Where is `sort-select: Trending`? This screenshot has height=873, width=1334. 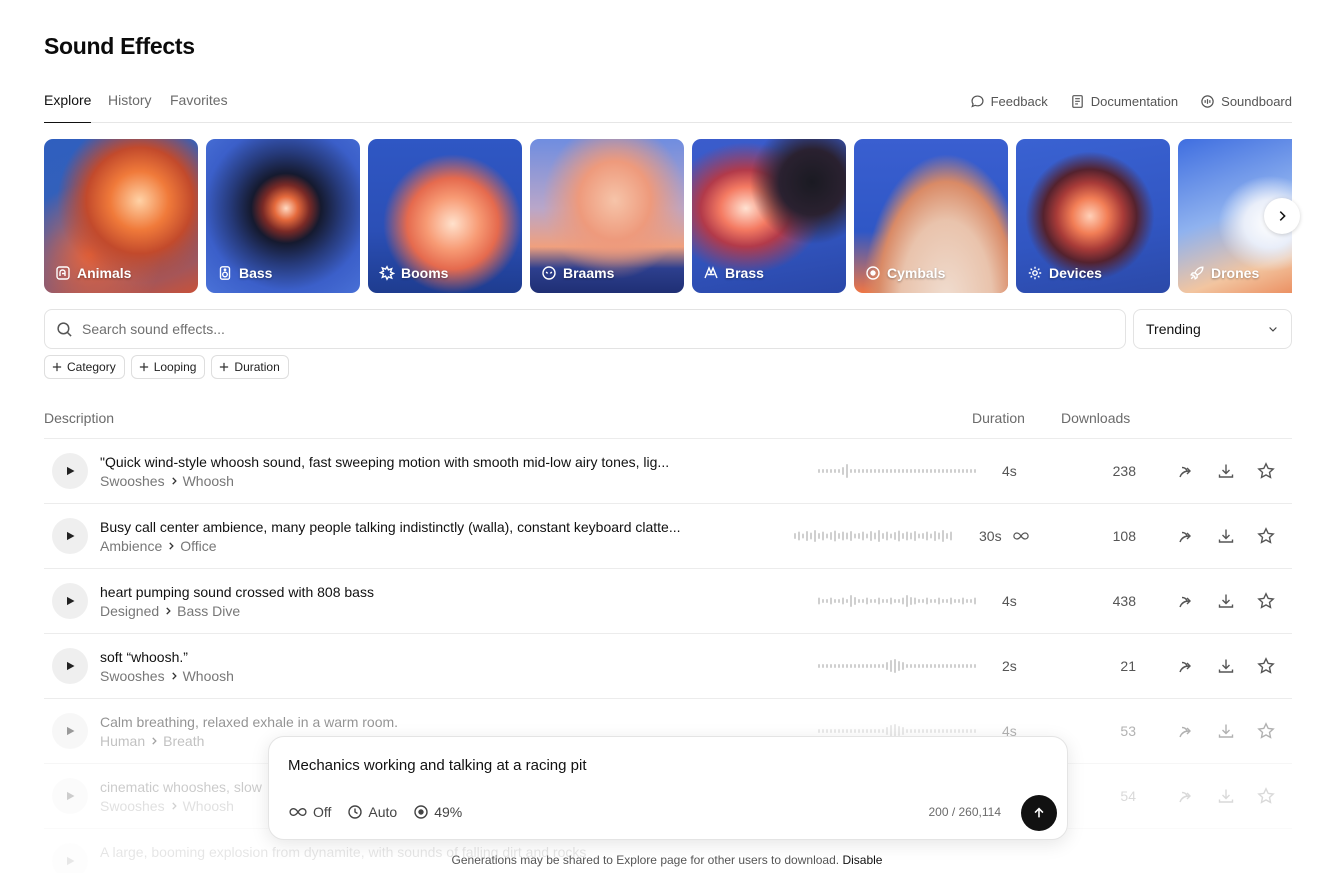
sort-select: Trending is located at coordinates (1212, 329).